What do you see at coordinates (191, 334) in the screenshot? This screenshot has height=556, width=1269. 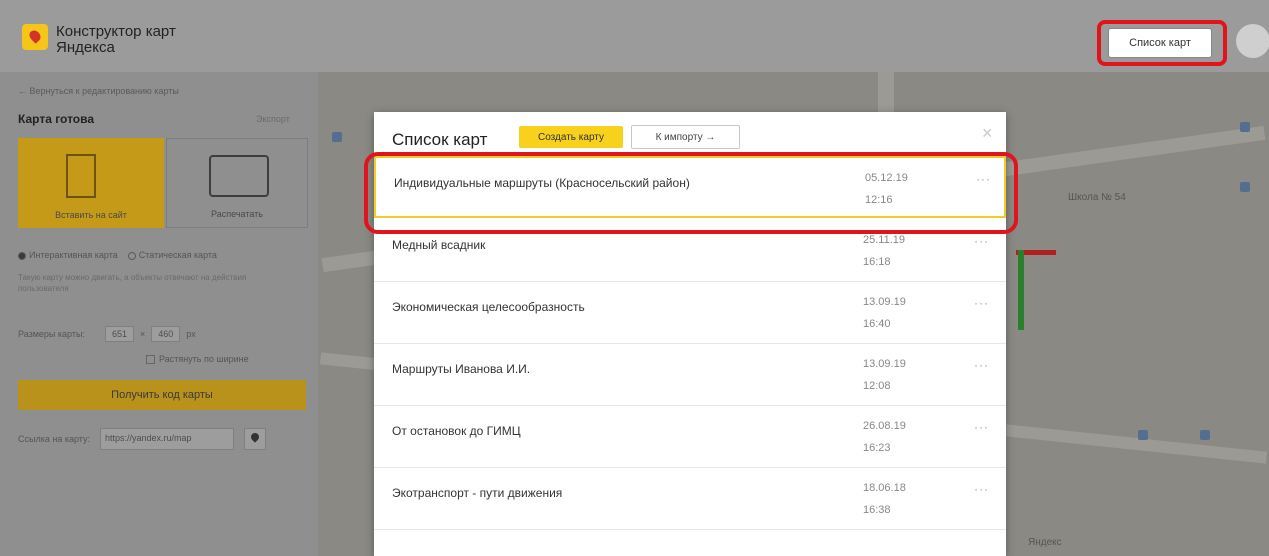 I see `px-unit: px` at bounding box center [191, 334].